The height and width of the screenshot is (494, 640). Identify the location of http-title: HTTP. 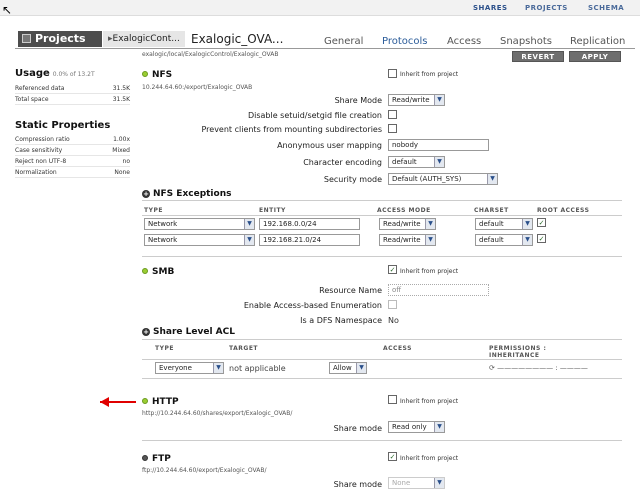
(165, 402).